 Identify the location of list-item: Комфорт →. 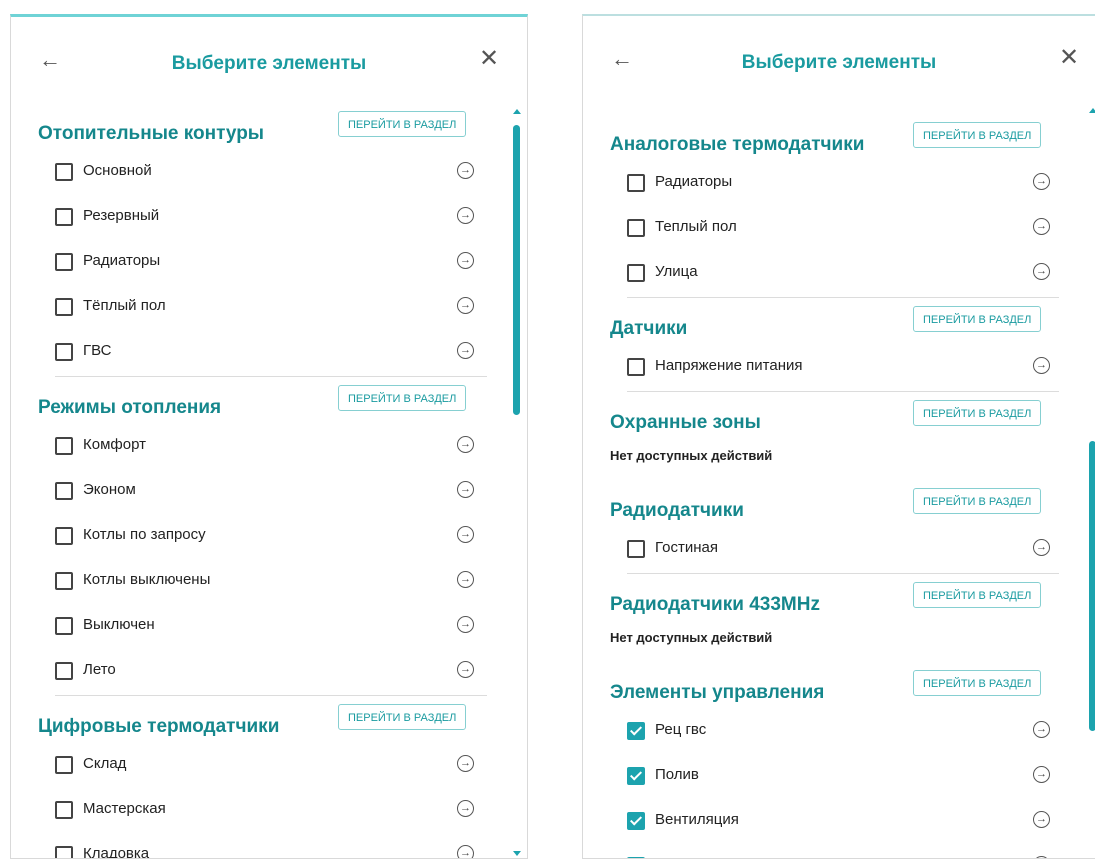
(269, 453).